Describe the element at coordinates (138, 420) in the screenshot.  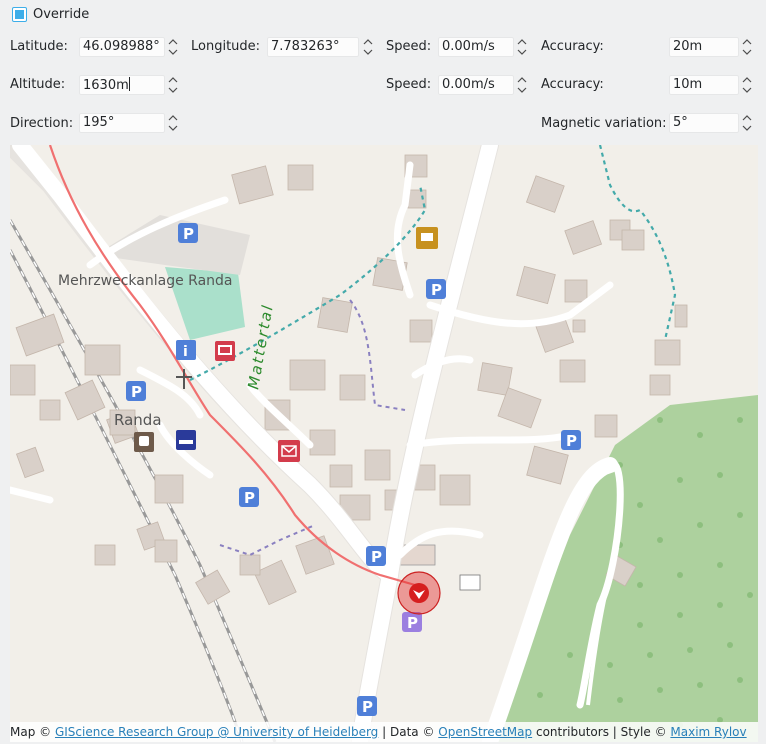
I see `place-label-randa: Randa` at that location.